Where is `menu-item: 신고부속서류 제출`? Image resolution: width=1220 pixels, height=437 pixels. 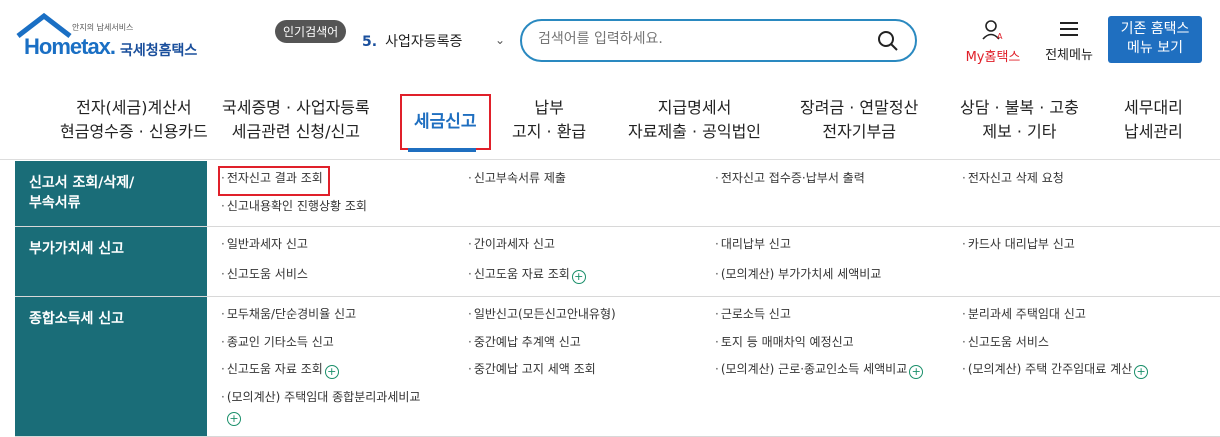 menu-item: 신고부속서류 제출 is located at coordinates (591, 181).